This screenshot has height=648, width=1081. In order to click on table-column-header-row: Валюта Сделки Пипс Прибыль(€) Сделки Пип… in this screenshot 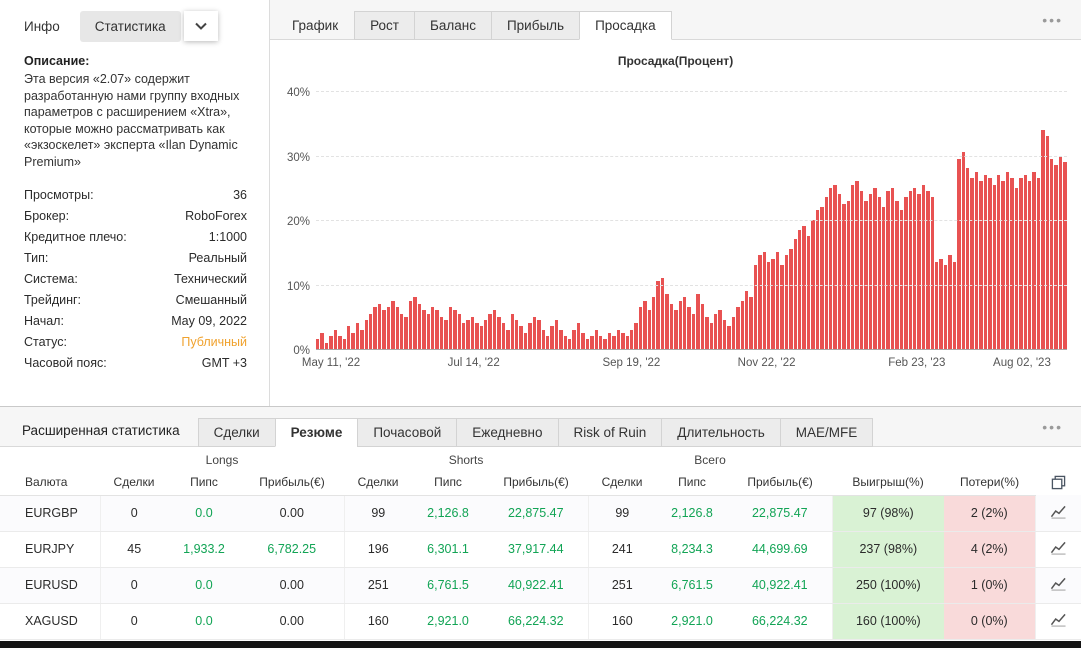, I will do `click(540, 482)`.